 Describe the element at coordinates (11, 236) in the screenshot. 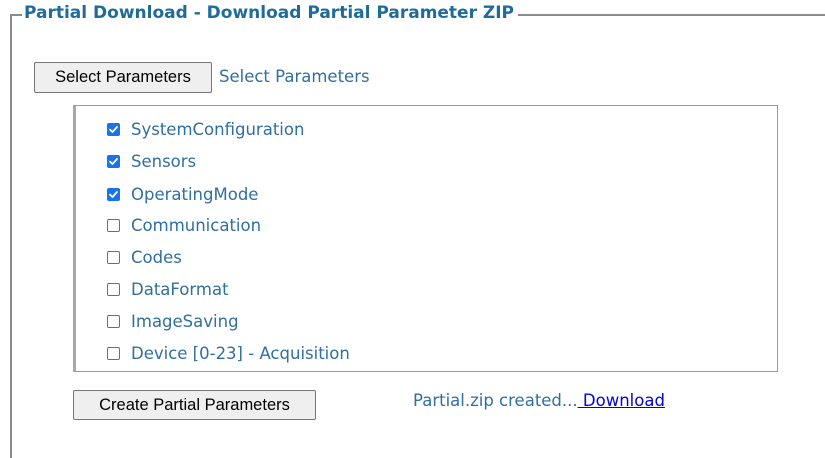

I see `fieldset-border-left` at that location.